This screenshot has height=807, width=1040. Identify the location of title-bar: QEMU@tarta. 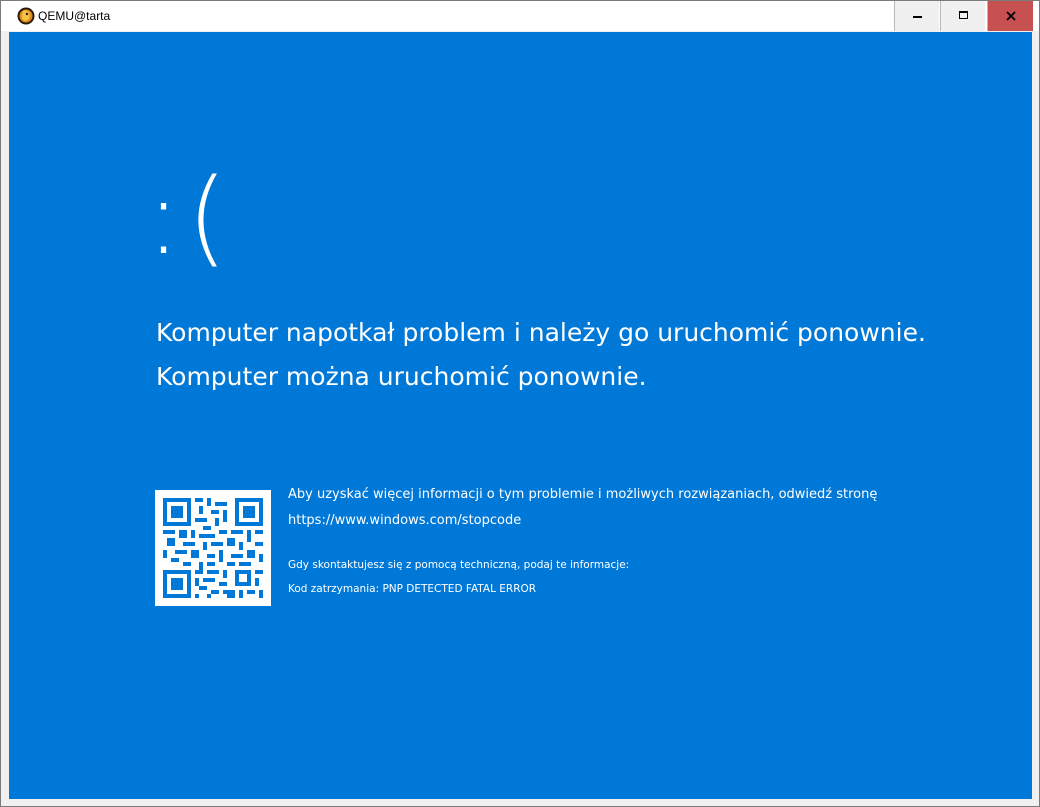
(520, 16).